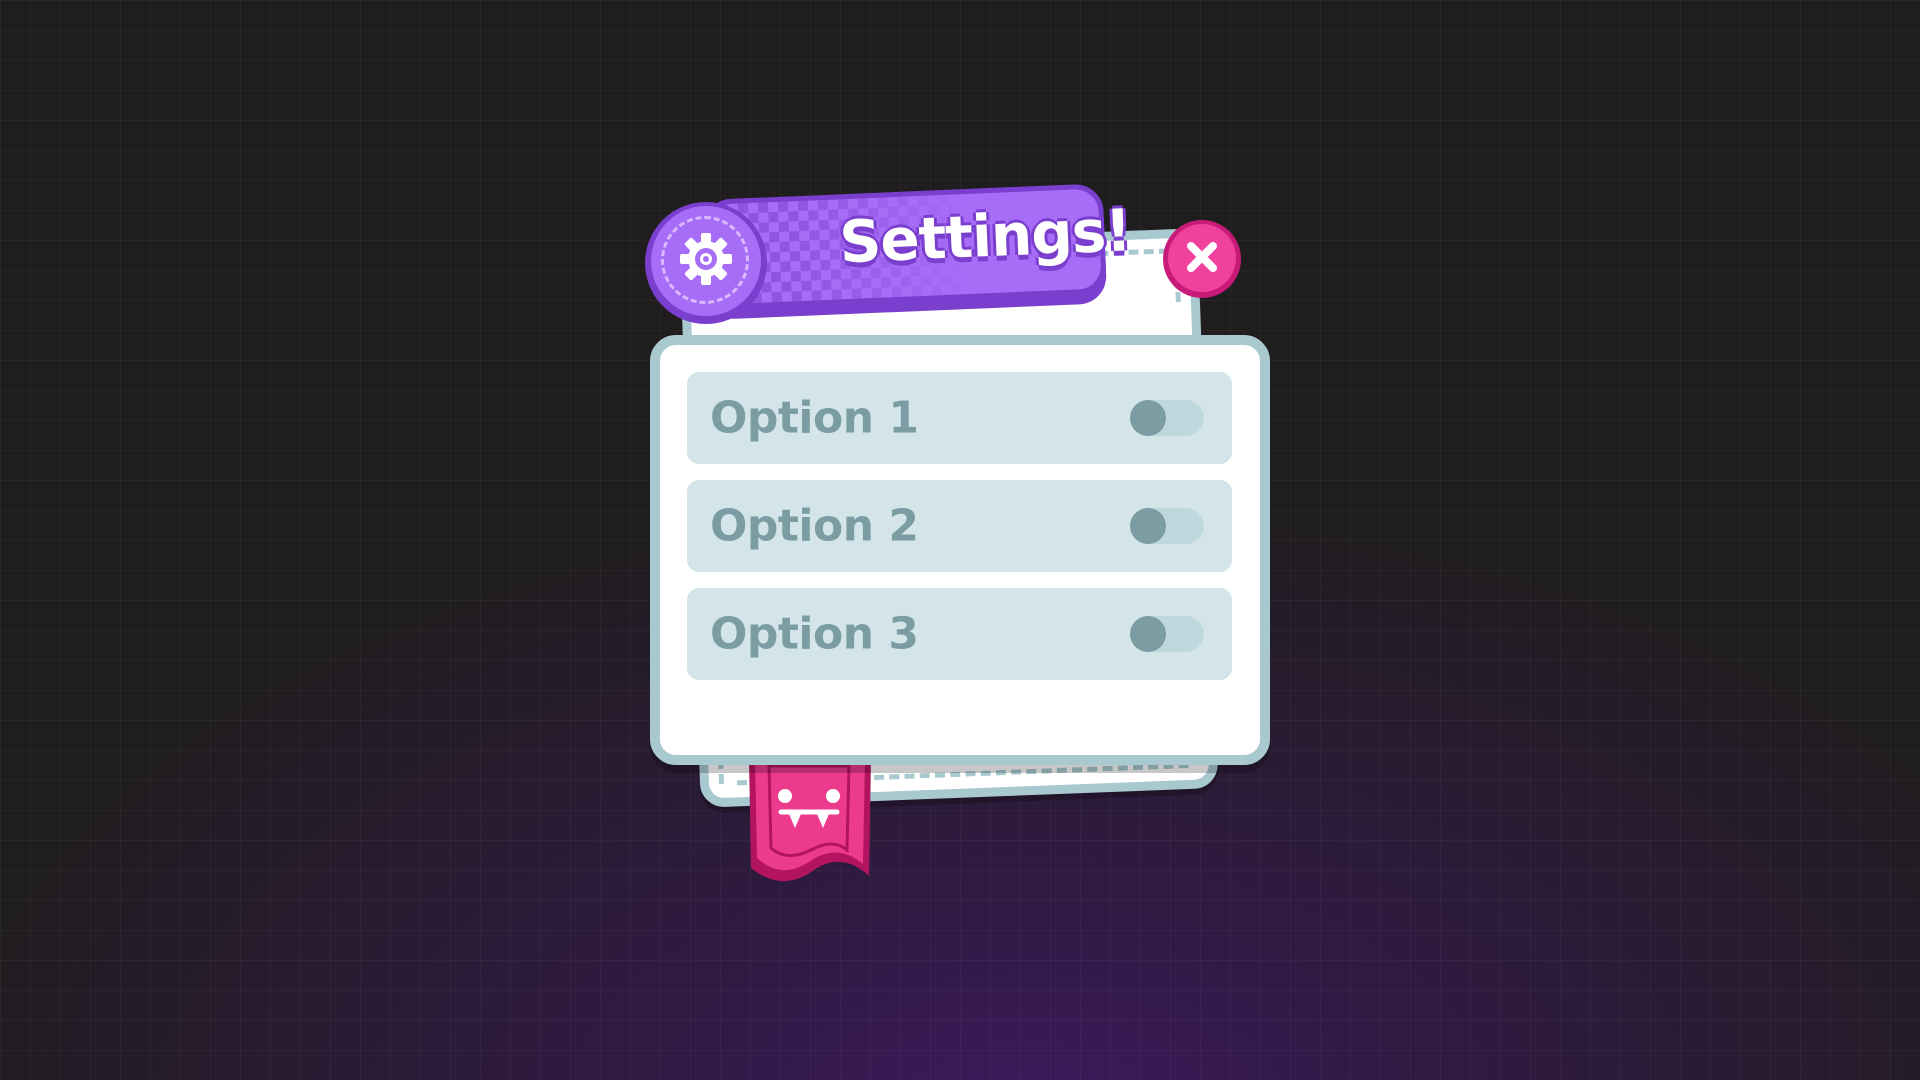 The width and height of the screenshot is (1920, 1080). I want to click on gear-icon, so click(706, 259).